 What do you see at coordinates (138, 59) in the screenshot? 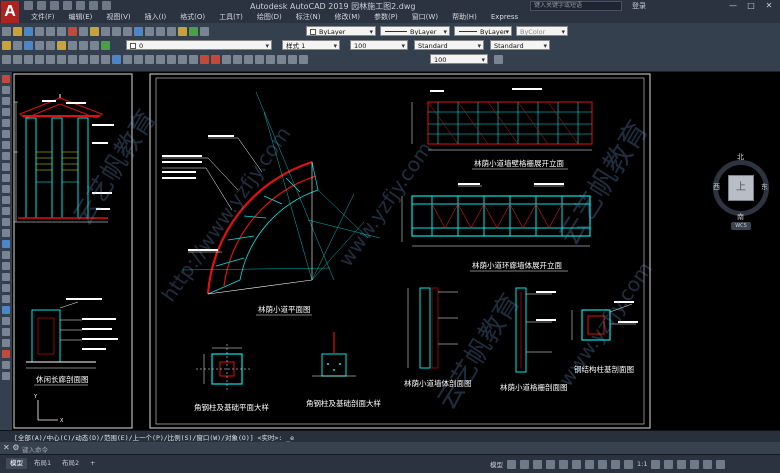
I see `point-icon` at bounding box center [138, 59].